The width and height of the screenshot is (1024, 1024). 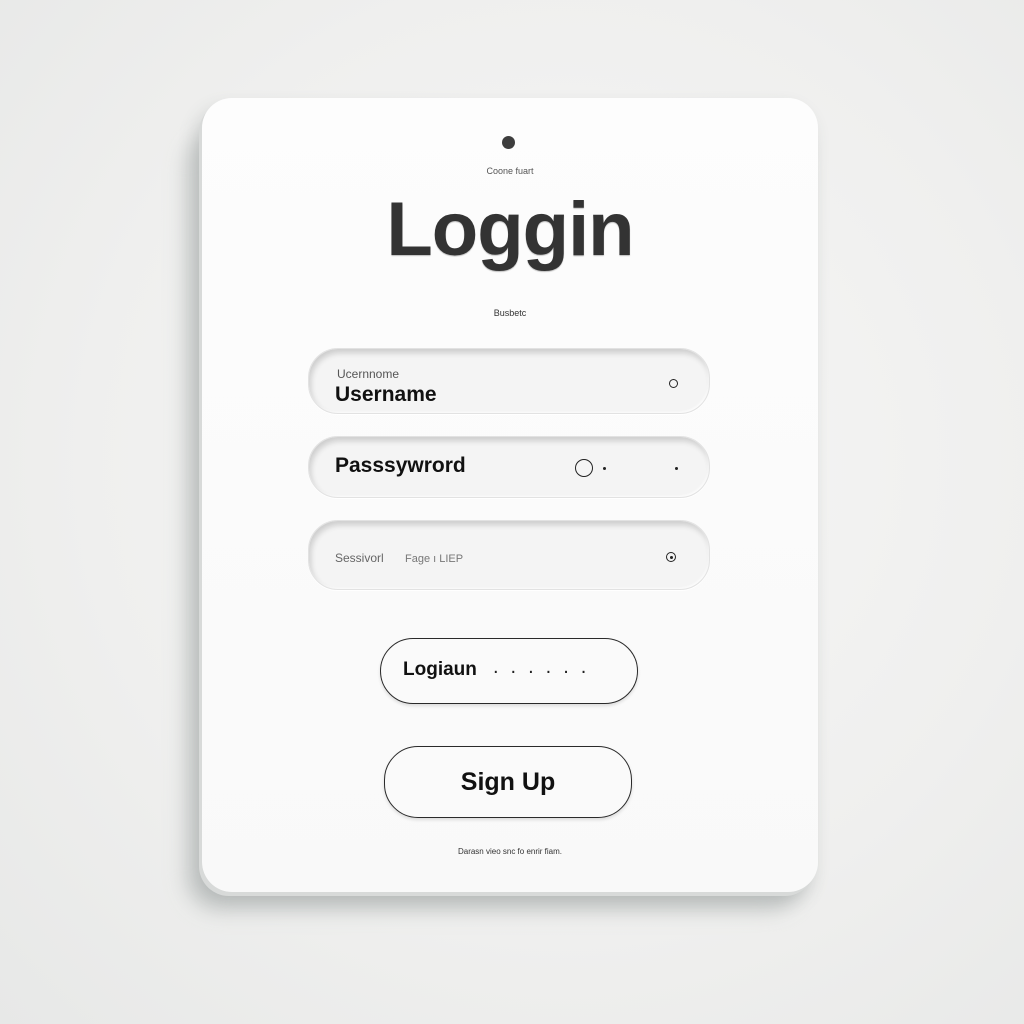 I want to click on top-caption: Coone fuart, so click(x=510, y=171).